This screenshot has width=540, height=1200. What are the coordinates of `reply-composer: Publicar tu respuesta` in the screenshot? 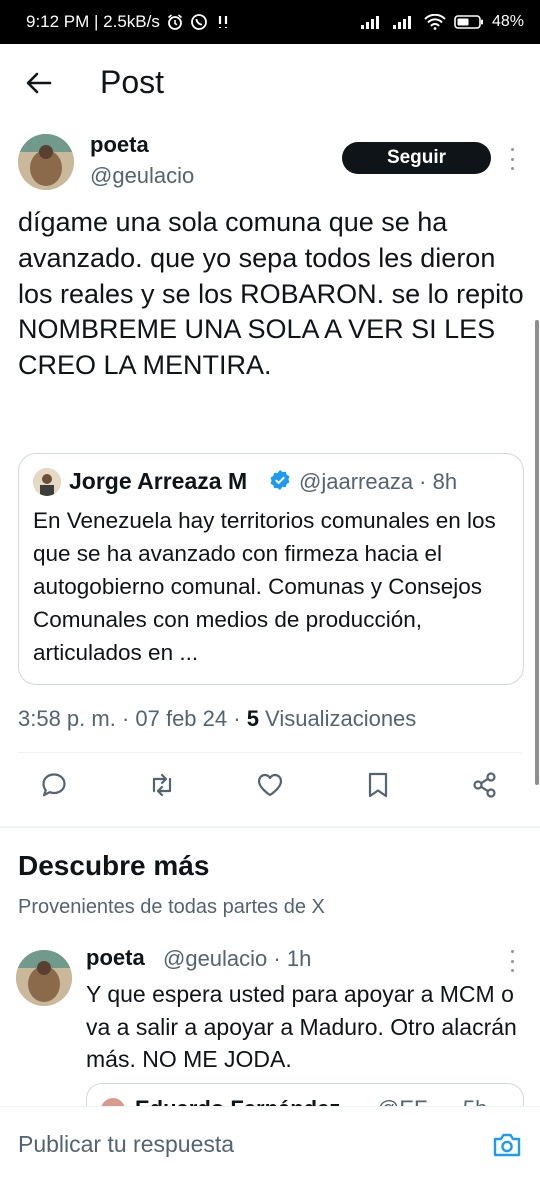 It's located at (270, 1153).